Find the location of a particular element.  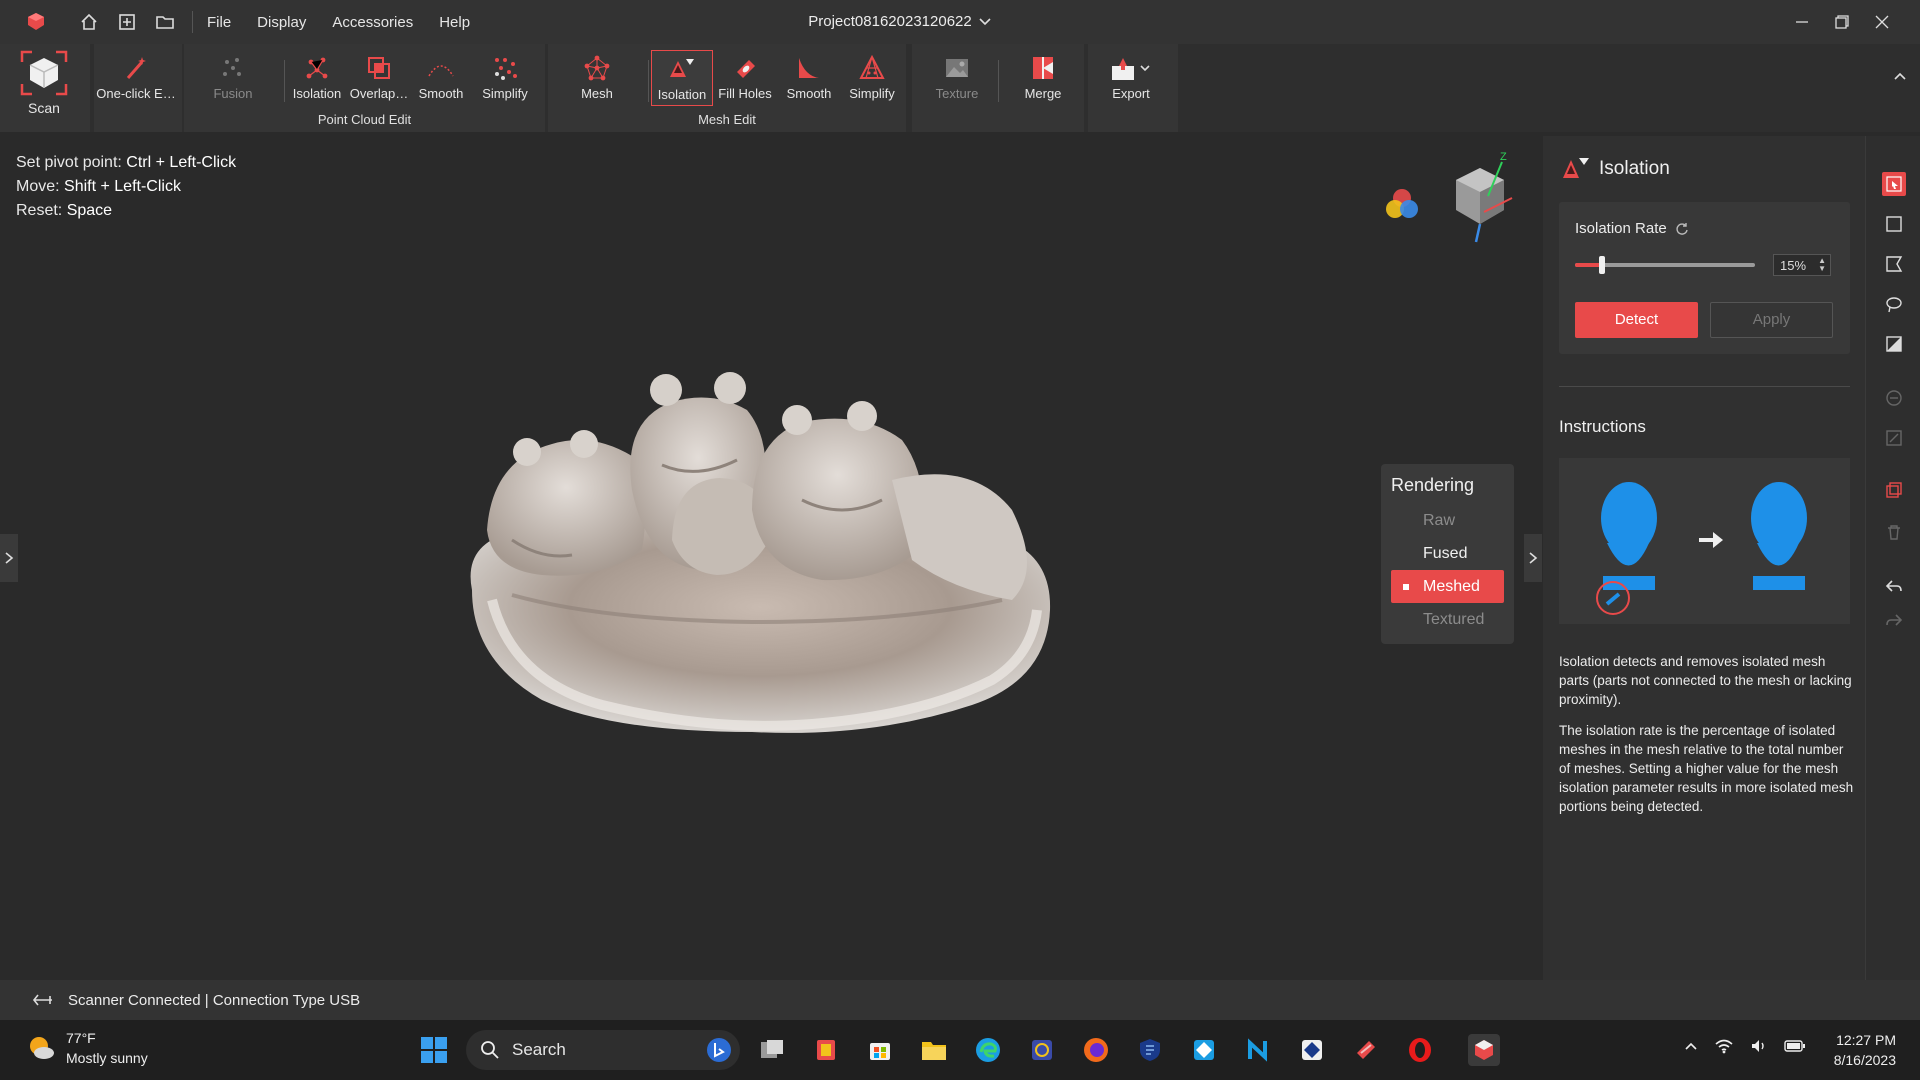

taskbar-search: Search is located at coordinates (603, 1050).